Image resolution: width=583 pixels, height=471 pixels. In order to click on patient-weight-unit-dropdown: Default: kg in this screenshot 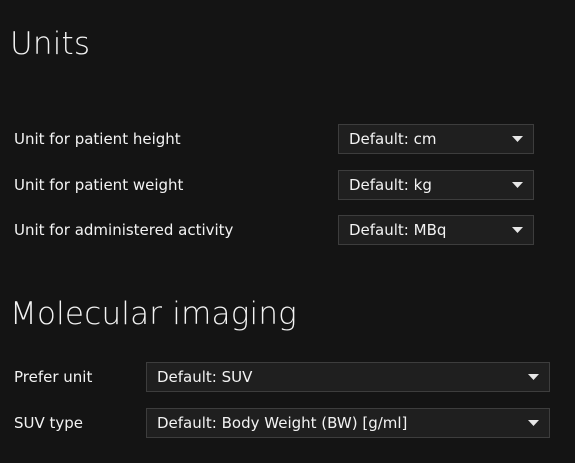, I will do `click(436, 185)`.